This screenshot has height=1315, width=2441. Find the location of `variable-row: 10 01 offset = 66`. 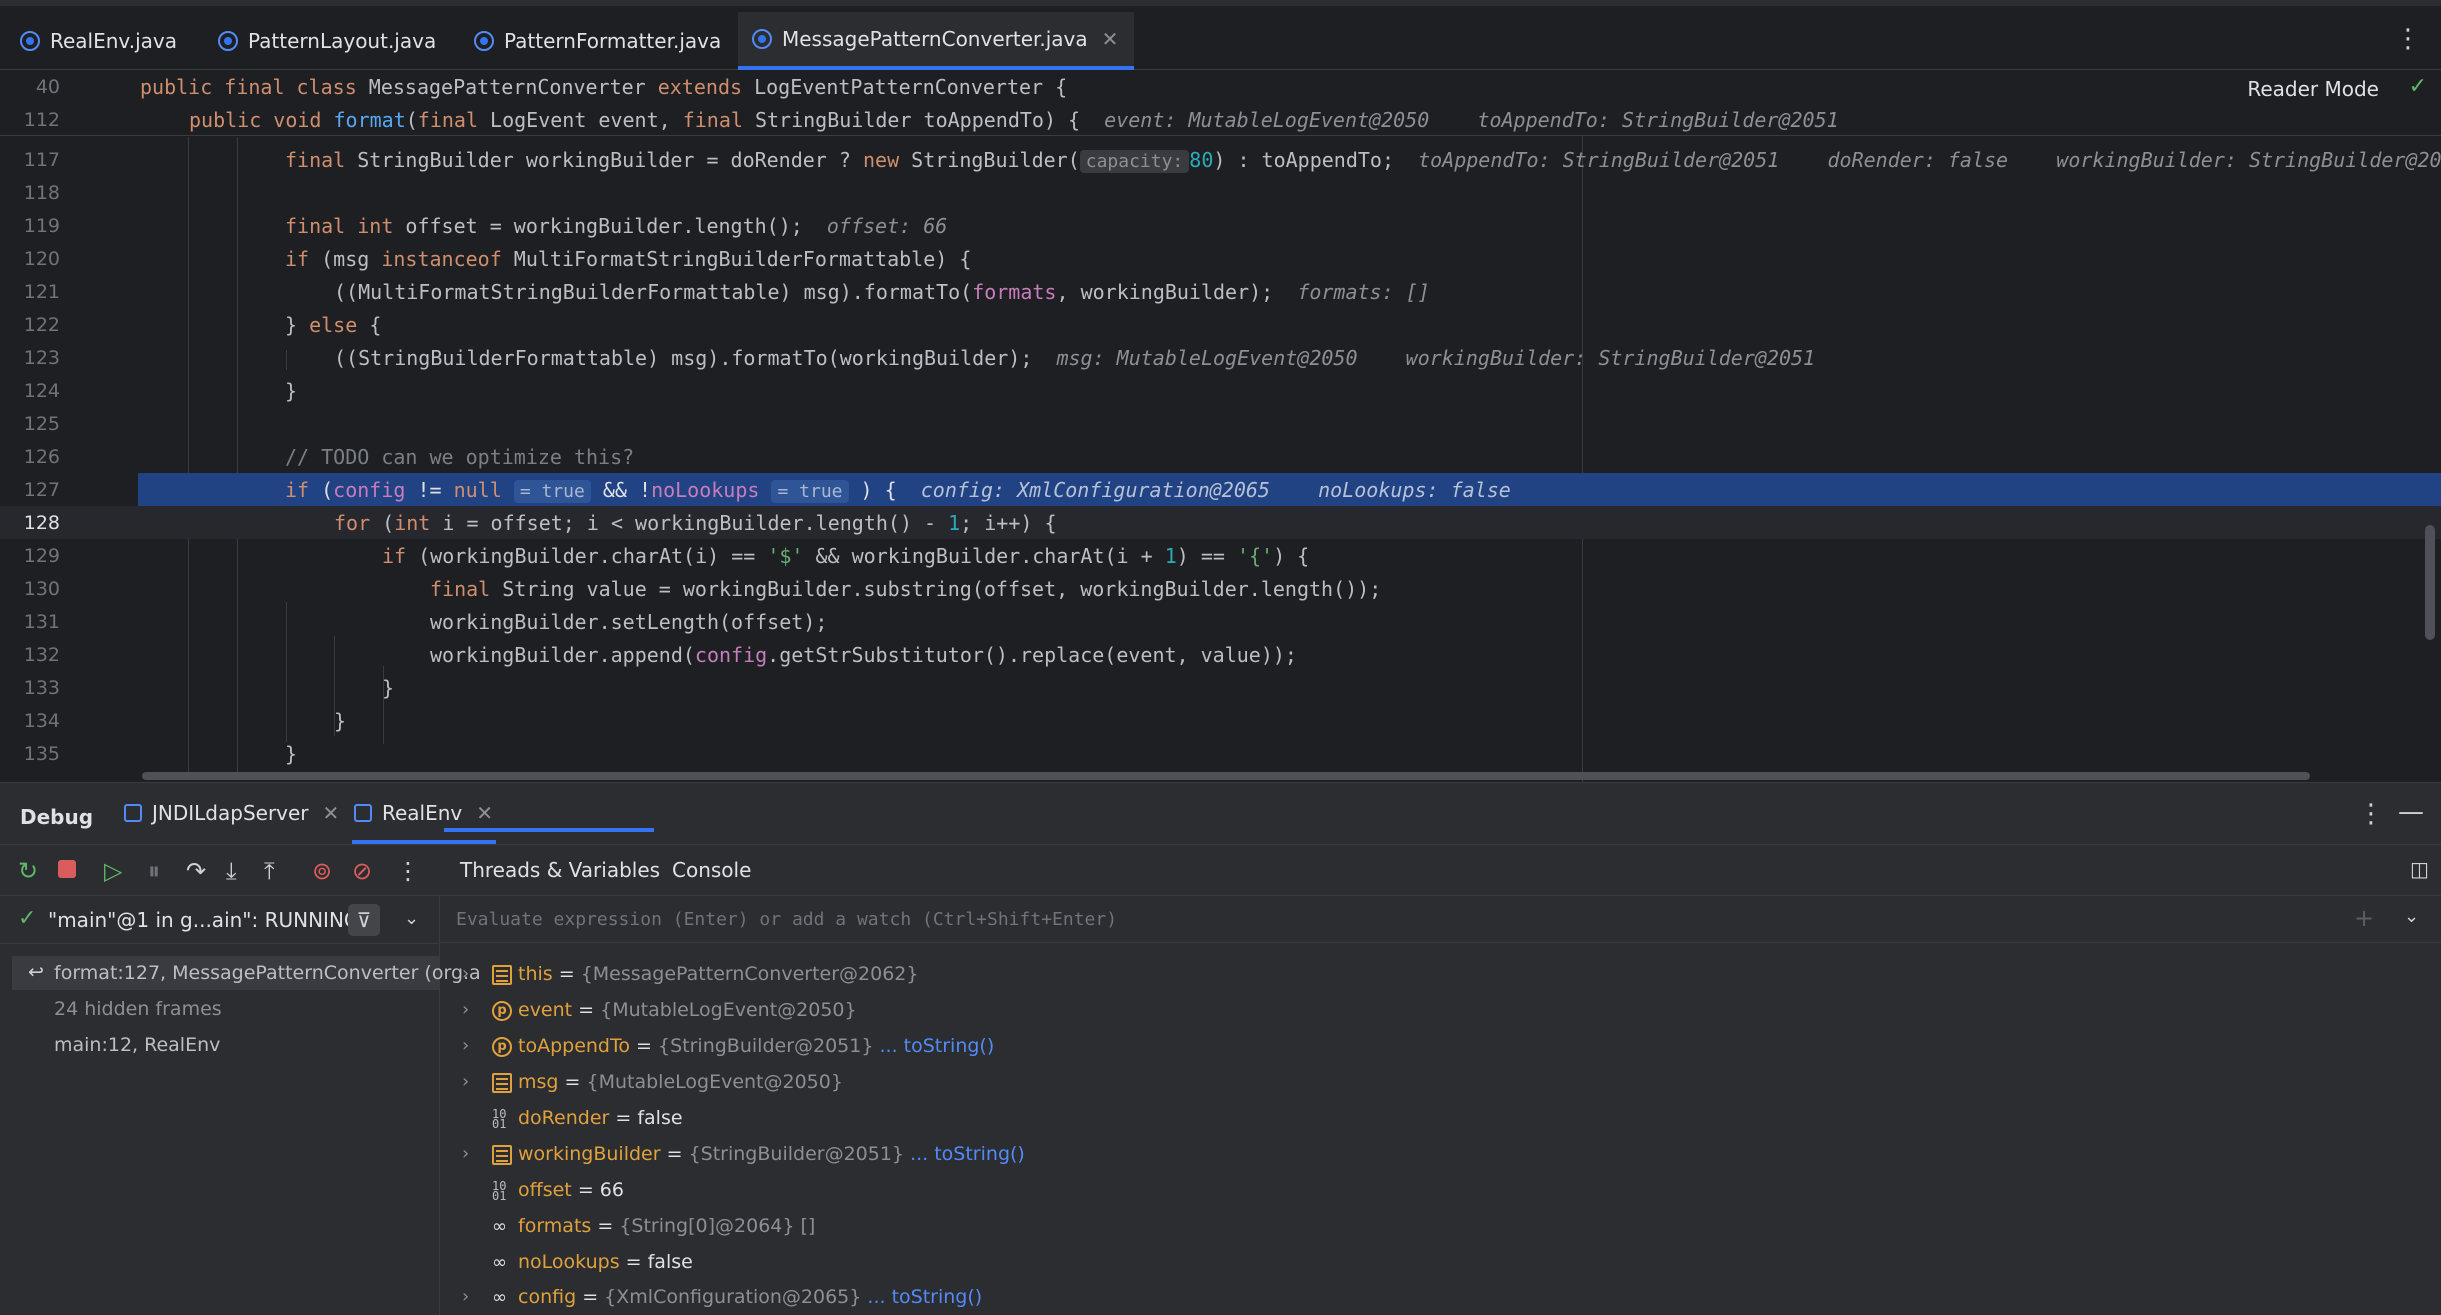

variable-row: 10 01 offset = 66 is located at coordinates (1440, 1191).